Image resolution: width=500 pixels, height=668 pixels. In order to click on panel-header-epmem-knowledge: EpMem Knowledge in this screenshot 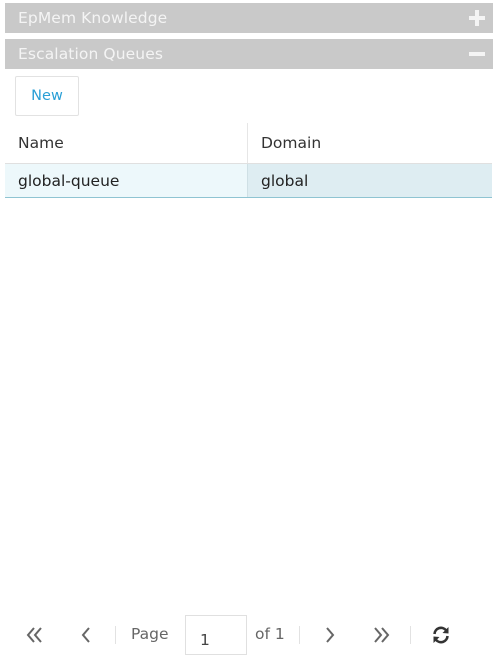, I will do `click(249, 18)`.